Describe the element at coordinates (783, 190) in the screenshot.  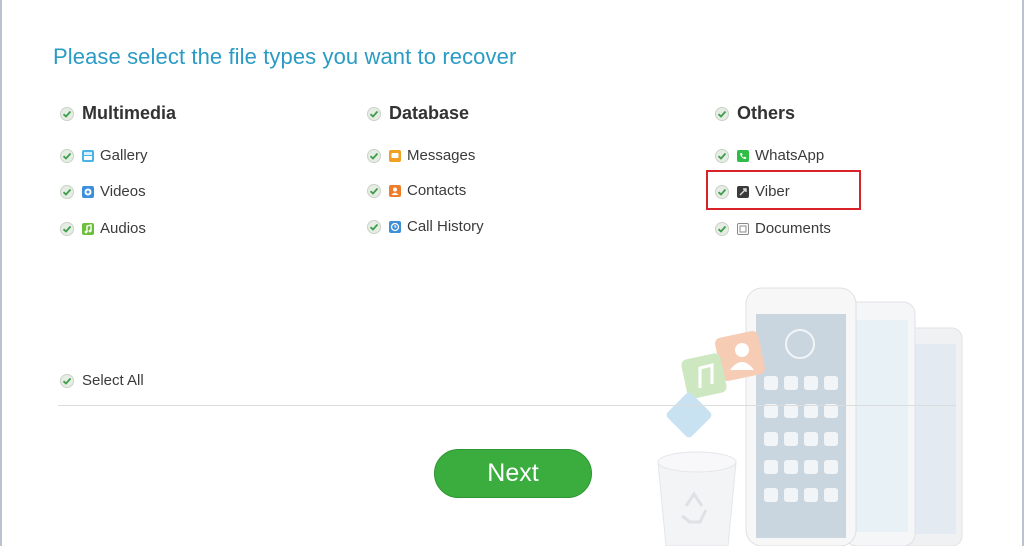
I see `viber-highlight-box` at that location.